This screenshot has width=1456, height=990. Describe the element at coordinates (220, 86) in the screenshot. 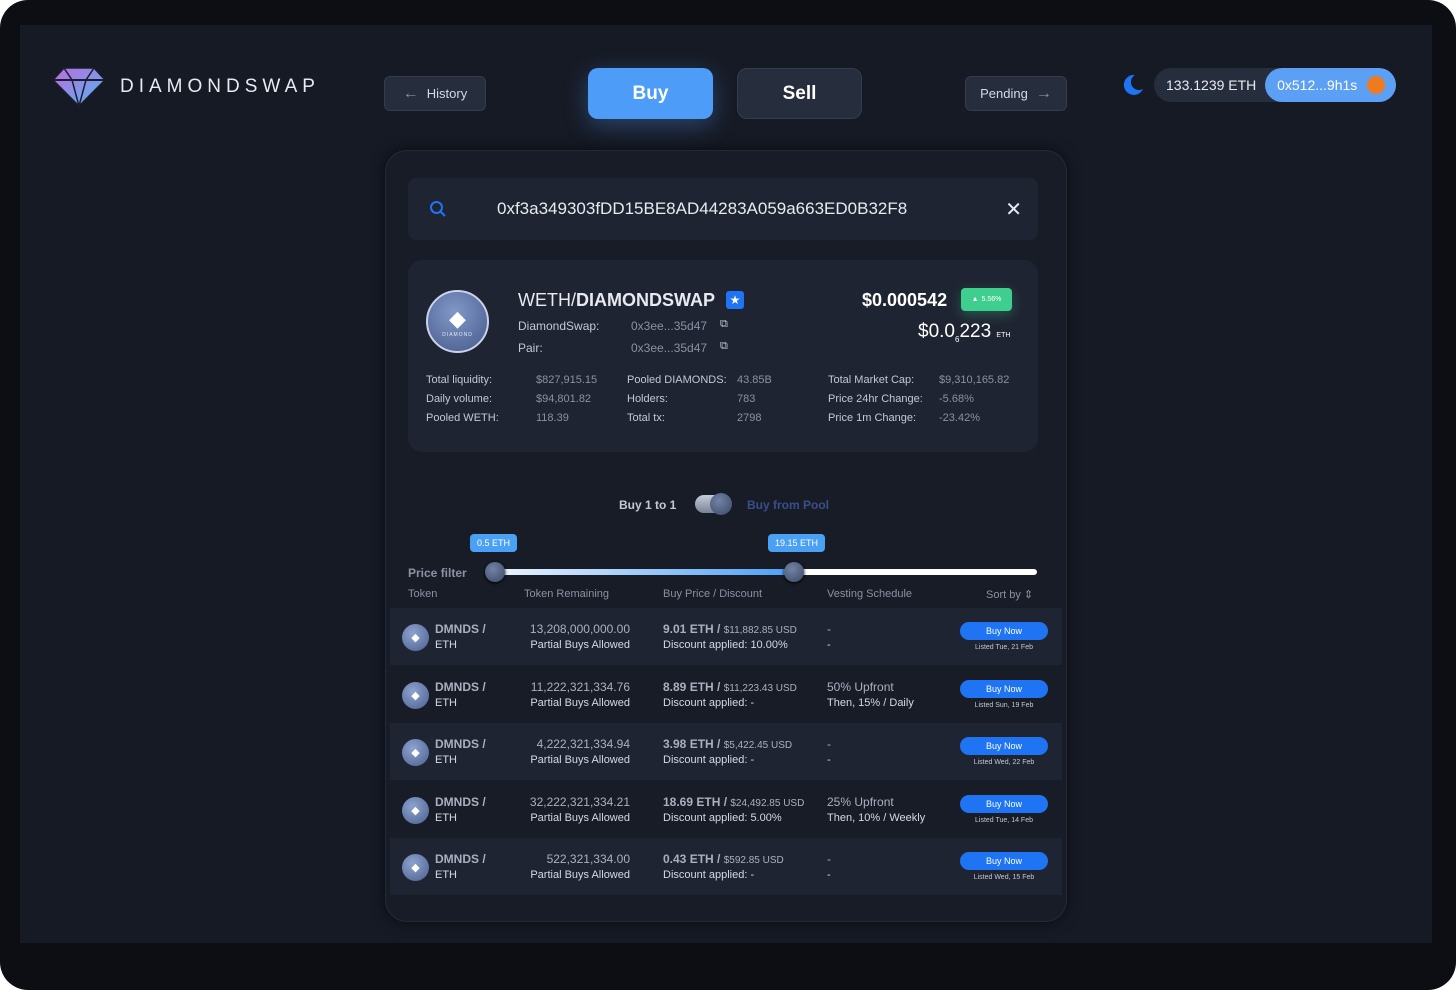

I see `brand-name: DIAMONDSWAP` at that location.